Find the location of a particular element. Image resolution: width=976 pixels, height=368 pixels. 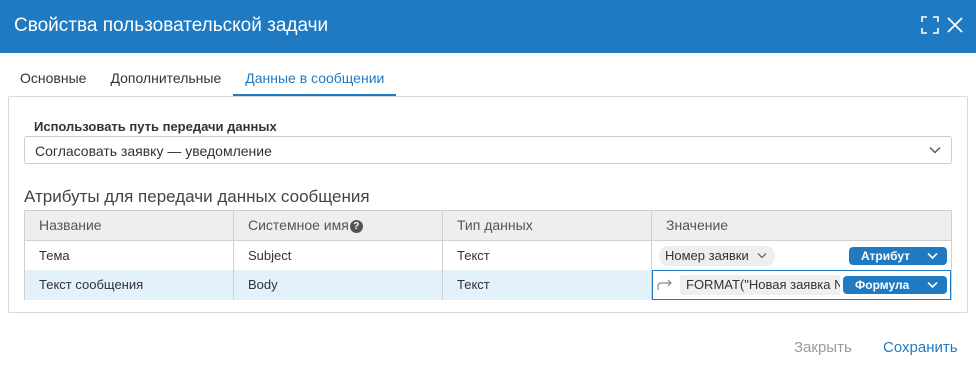

cell-system-name: Subject is located at coordinates (338, 255).